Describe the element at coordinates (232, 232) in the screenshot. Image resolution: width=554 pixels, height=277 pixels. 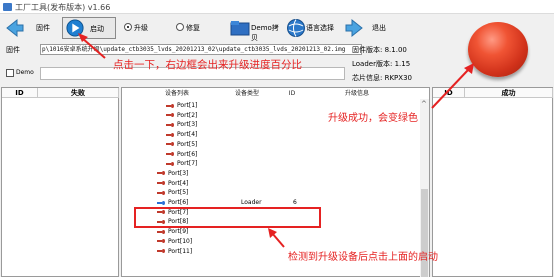
I see `port-row: Port[9]` at that location.